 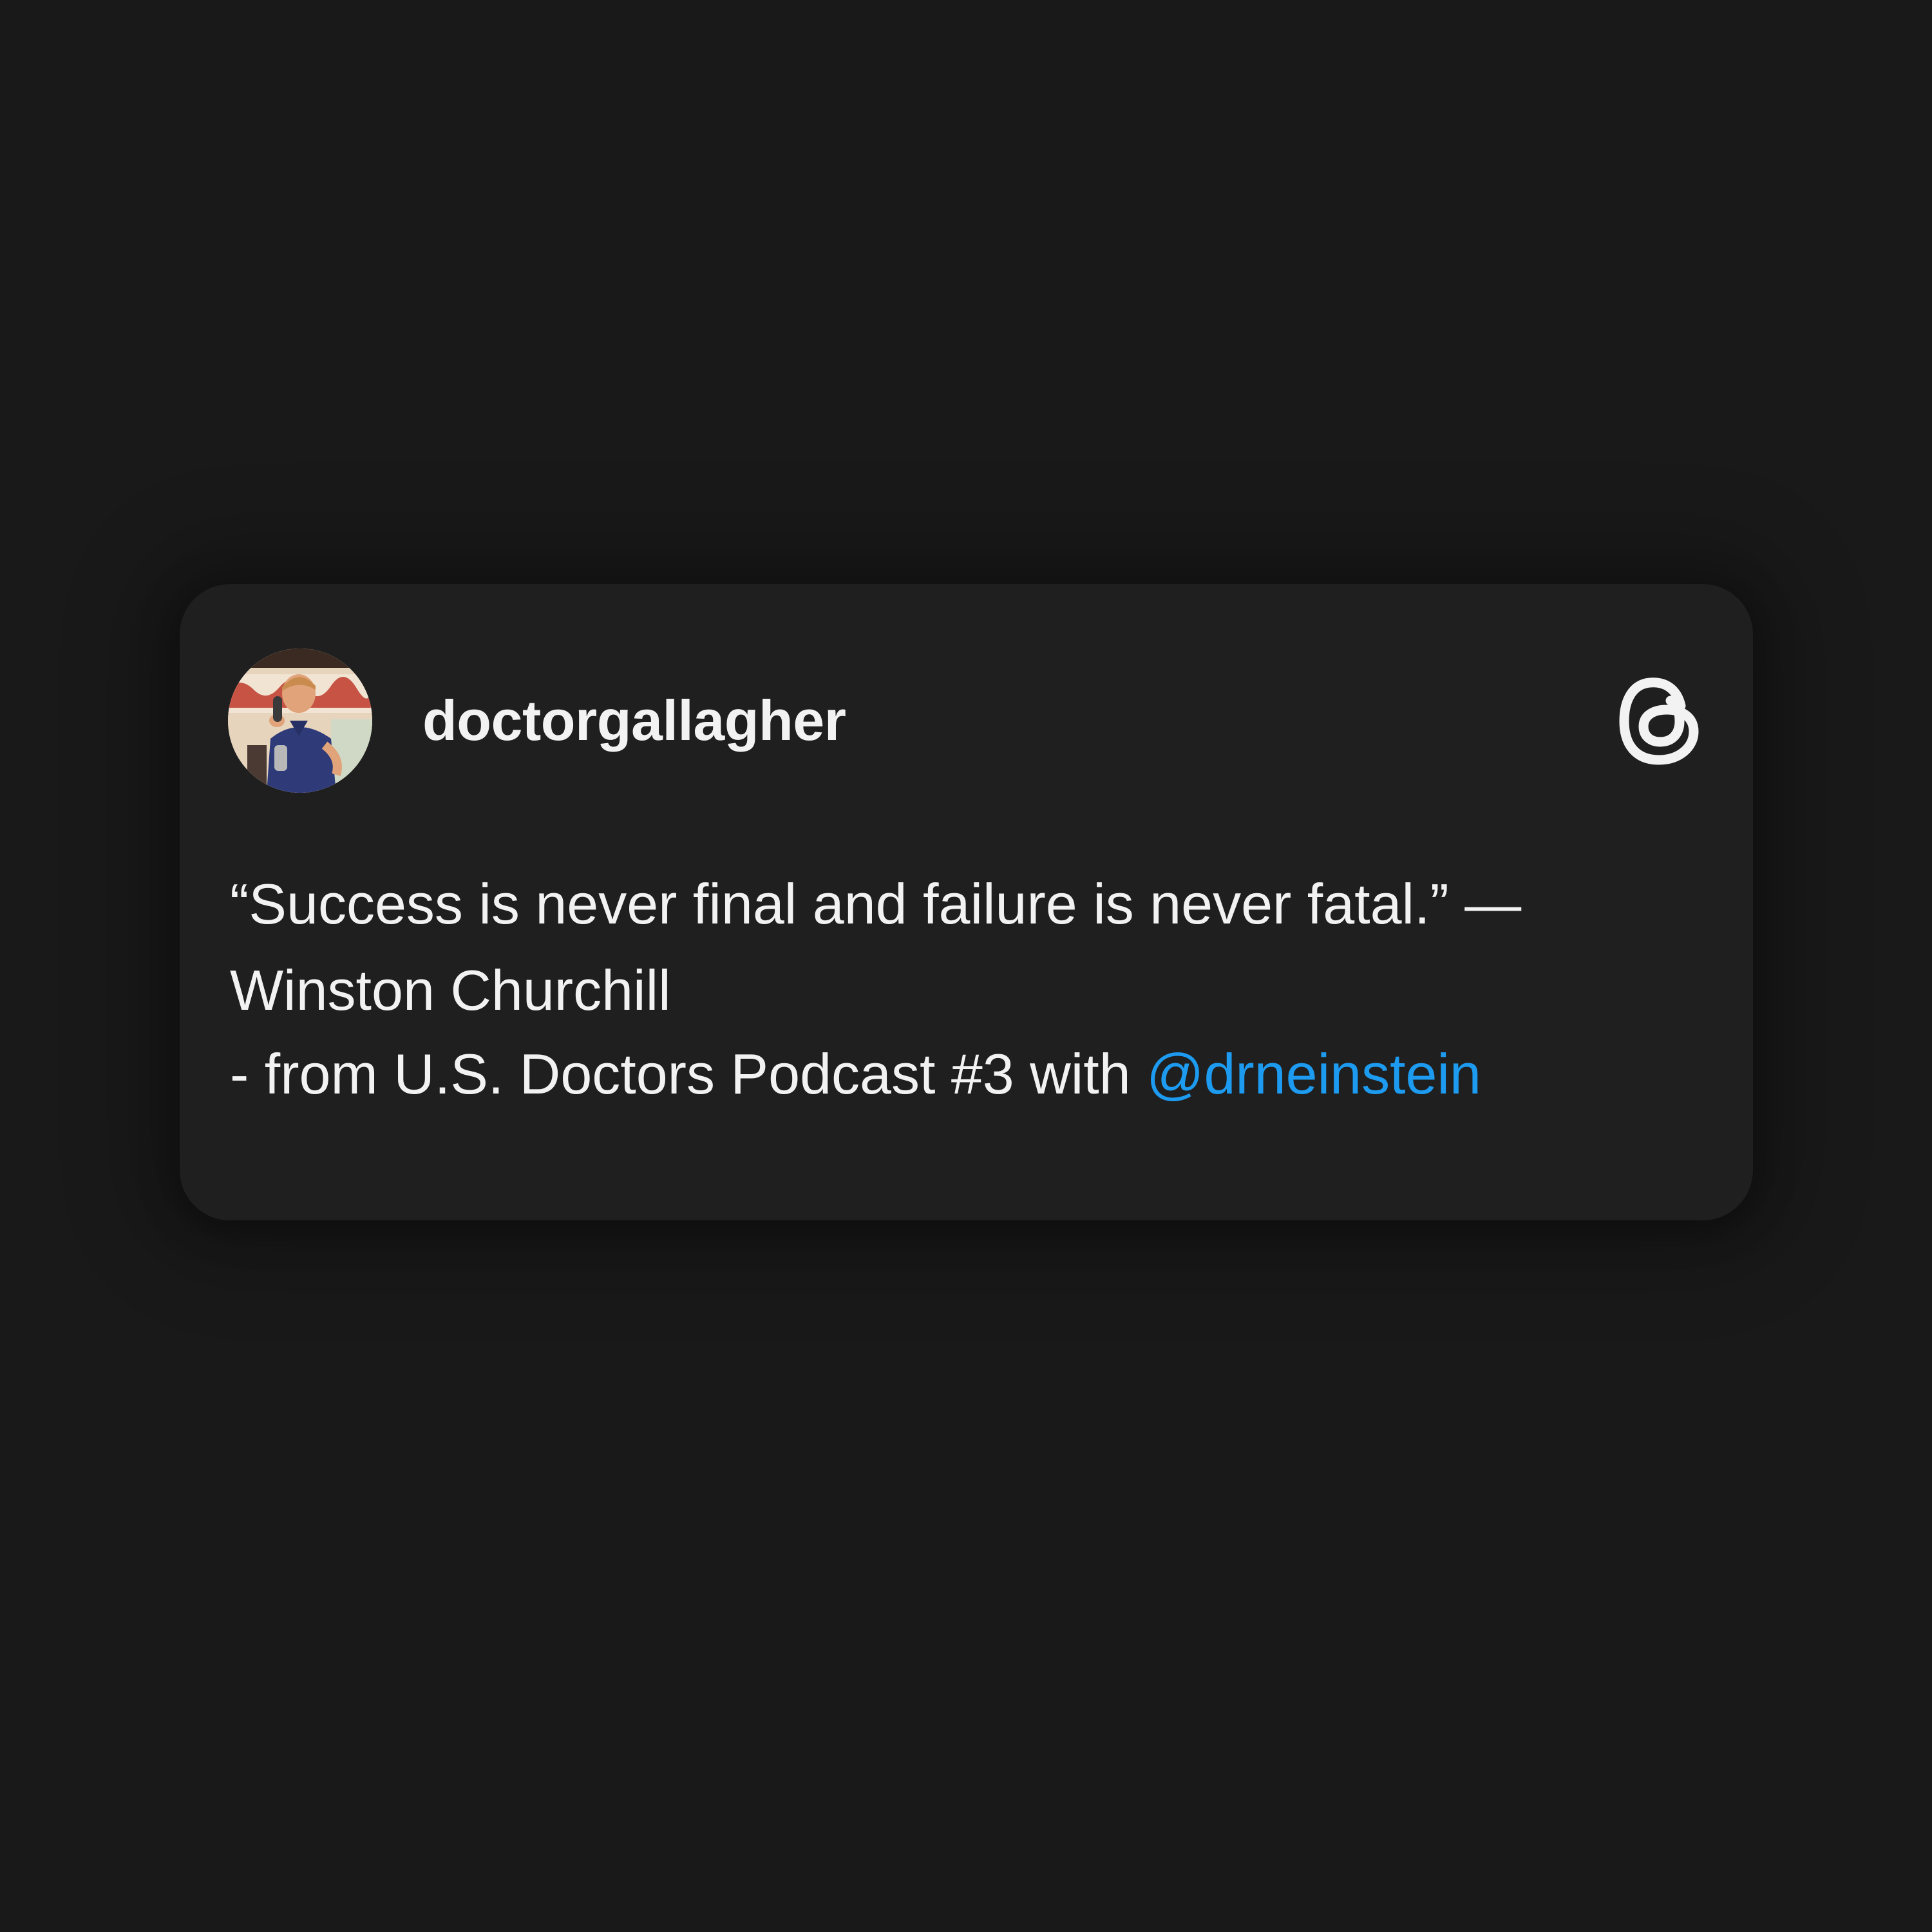 I want to click on post-header: doctorgallagher, so click(x=965, y=720).